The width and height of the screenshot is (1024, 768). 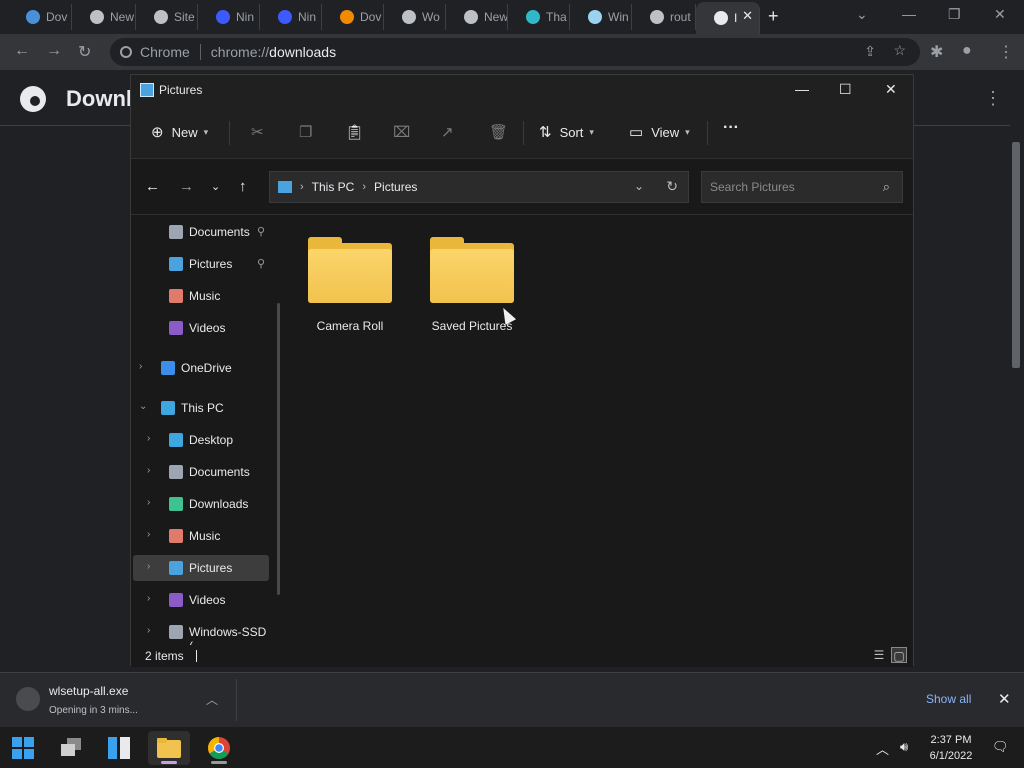 I want to click on pictures-icon, so click(x=176, y=568).